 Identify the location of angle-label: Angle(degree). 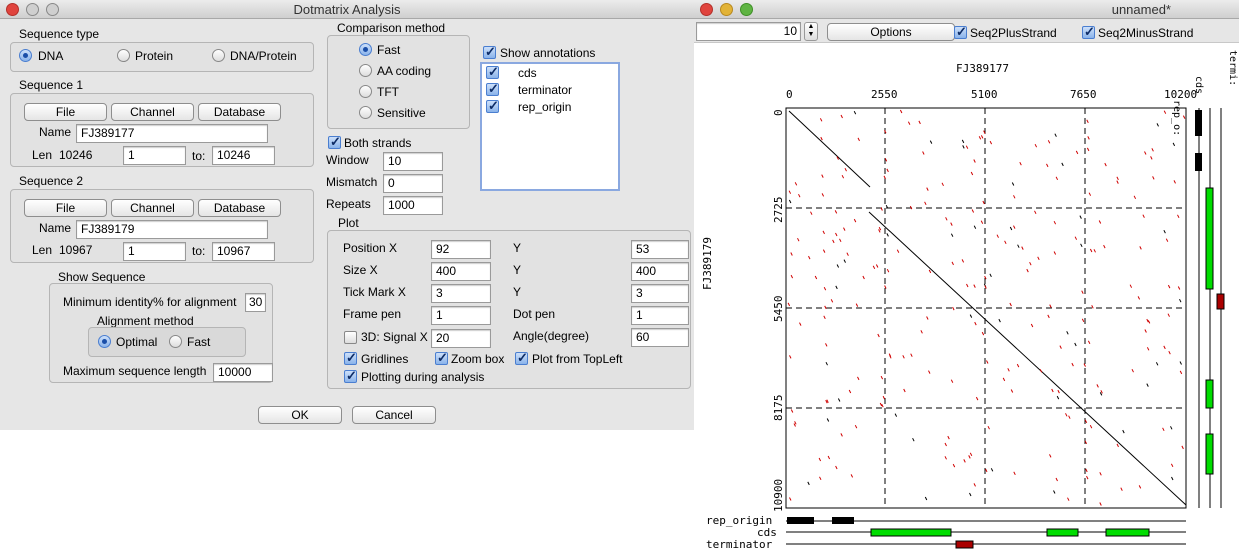
(551, 336).